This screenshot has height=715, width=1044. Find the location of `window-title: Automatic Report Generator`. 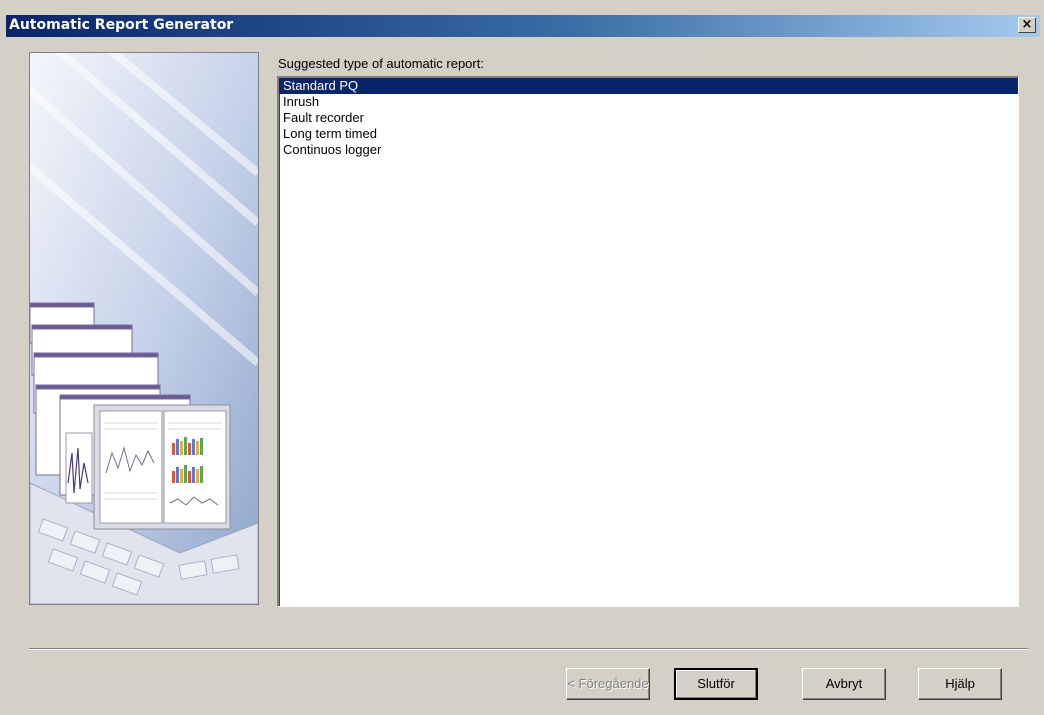

window-title: Automatic Report Generator is located at coordinates (121, 25).